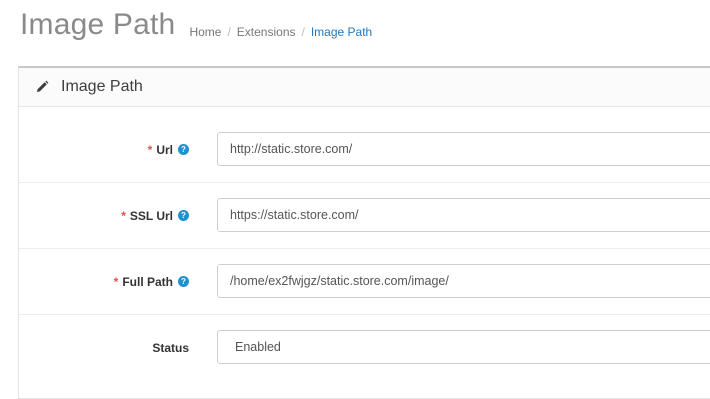 The image size is (710, 399). Describe the element at coordinates (147, 281) in the screenshot. I see `full-path-label: Full Path` at that location.